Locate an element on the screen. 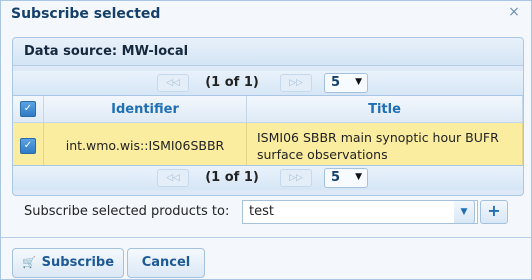  cancel-button: Cancel is located at coordinates (166, 263).